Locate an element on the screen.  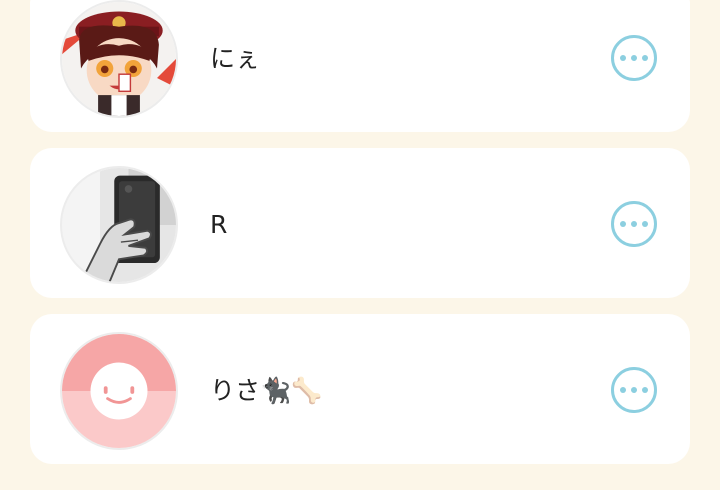
user-name: にぇ is located at coordinates (235, 58).